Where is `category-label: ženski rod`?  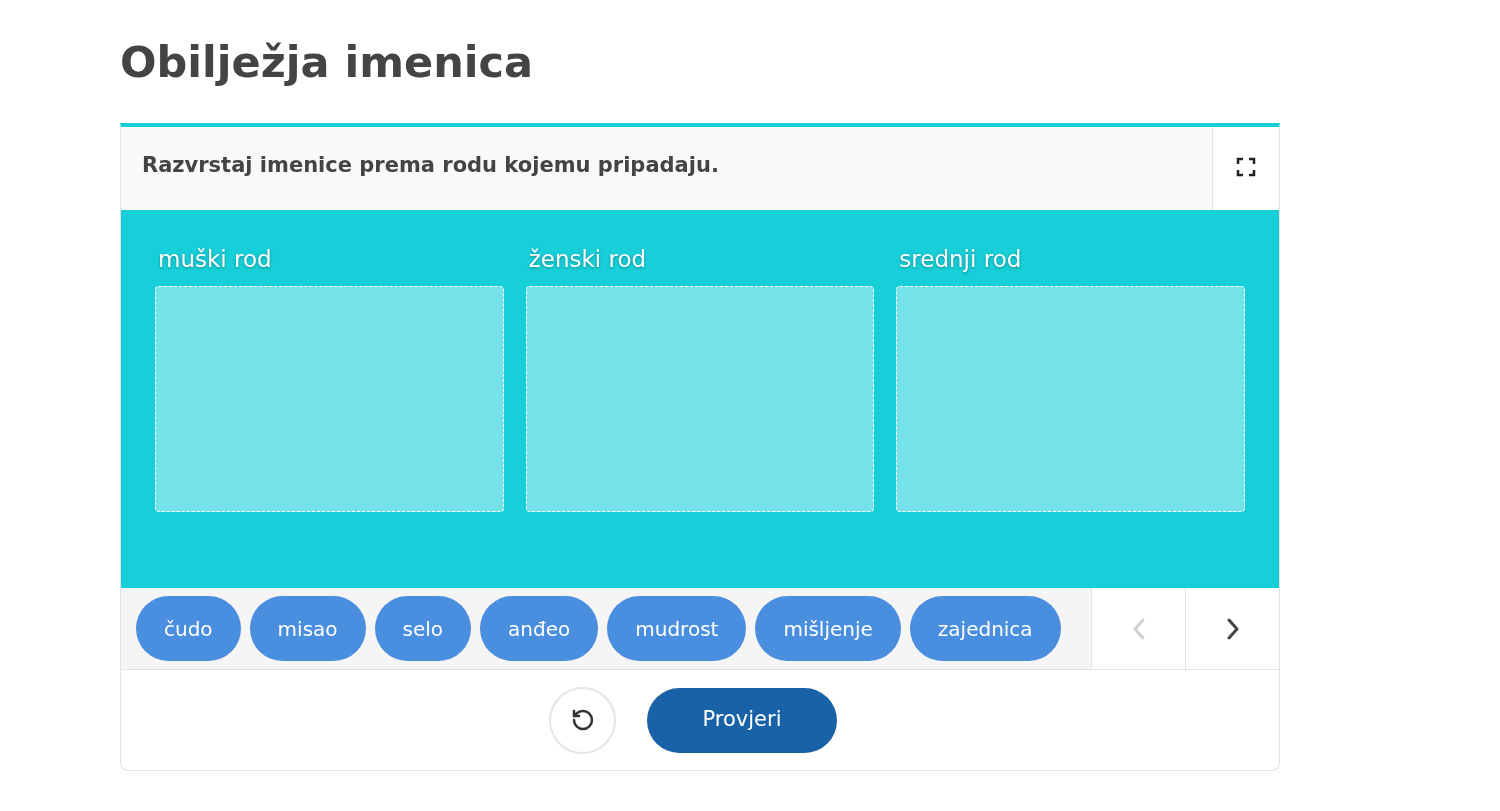
category-label: ženski rod is located at coordinates (587, 259).